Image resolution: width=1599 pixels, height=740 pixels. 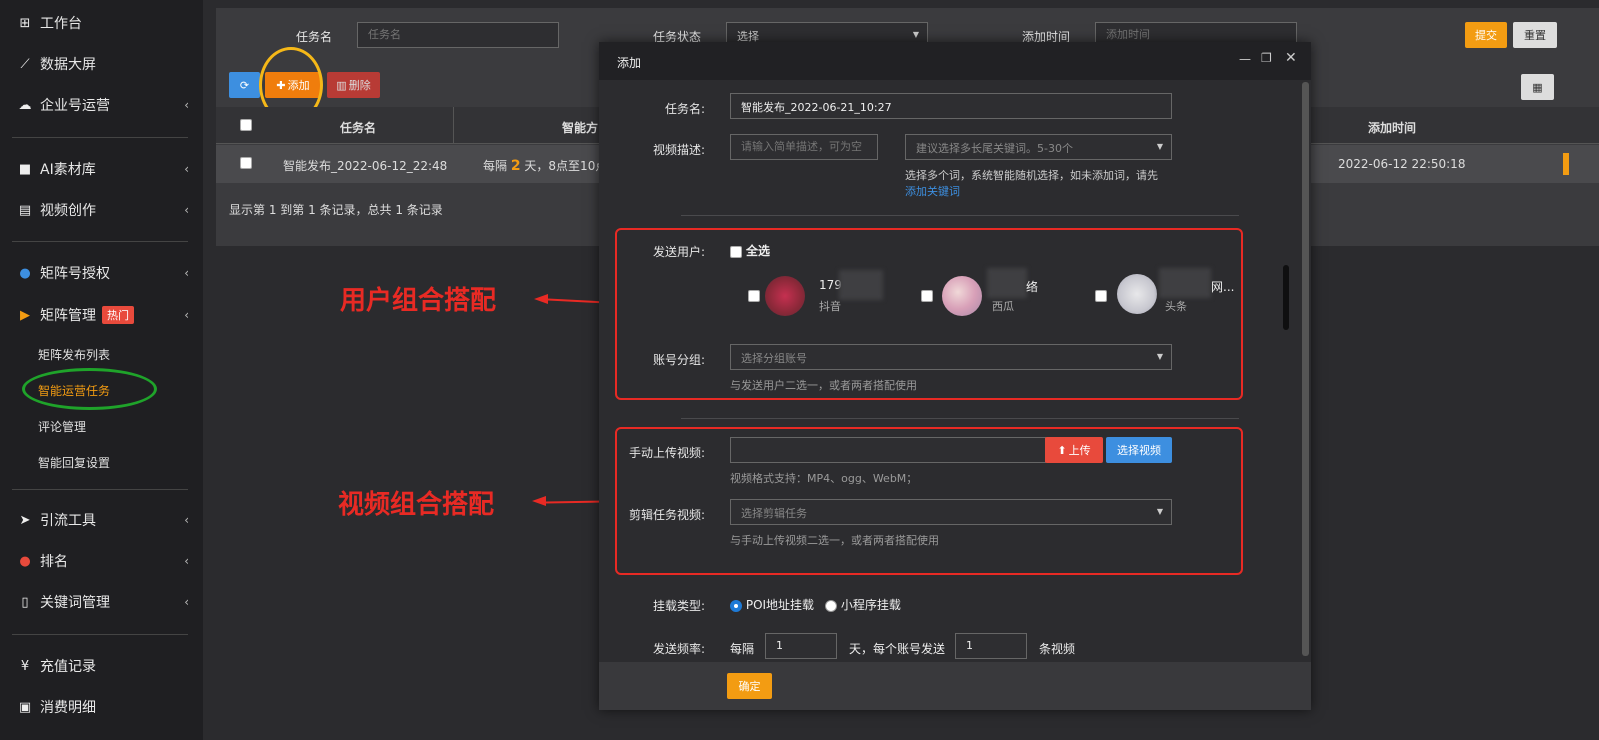 What do you see at coordinates (915, 34) in the screenshot?
I see `caret-down-icon: ▼` at bounding box center [915, 34].